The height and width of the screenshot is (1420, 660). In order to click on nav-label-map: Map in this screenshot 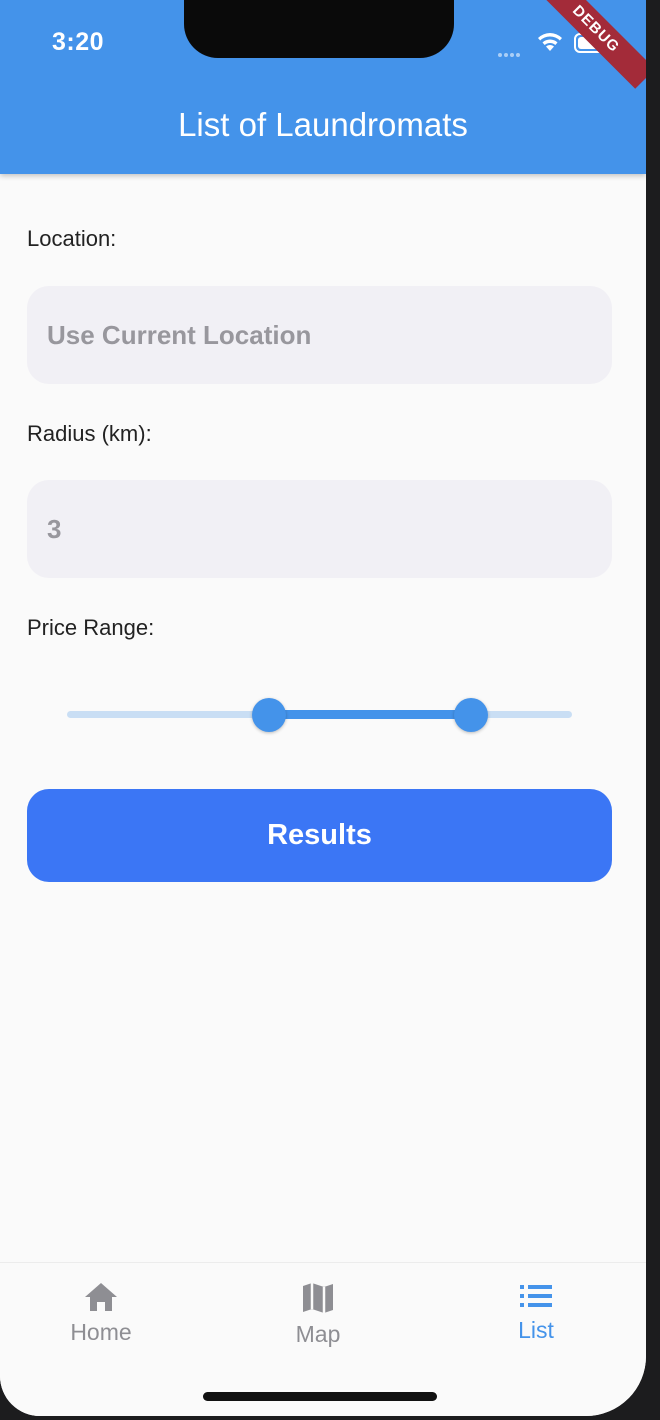, I will do `click(318, 1334)`.